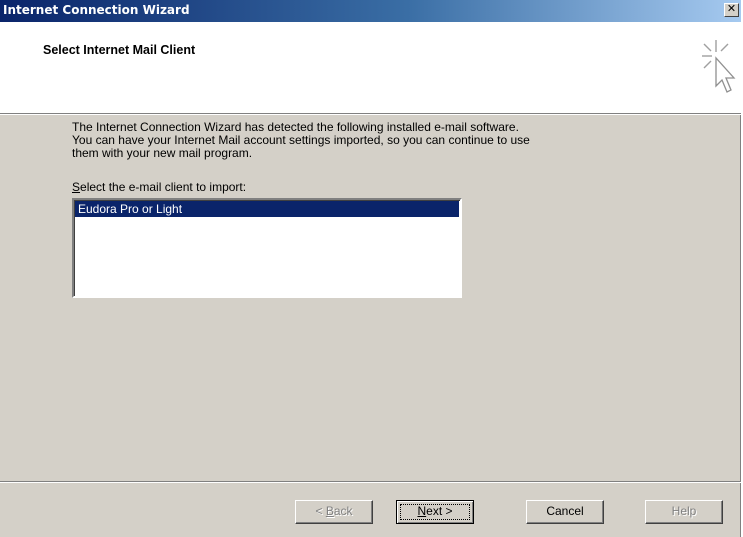 Image resolution: width=743 pixels, height=537 pixels. I want to click on next-button-label: ext >, so click(439, 511).